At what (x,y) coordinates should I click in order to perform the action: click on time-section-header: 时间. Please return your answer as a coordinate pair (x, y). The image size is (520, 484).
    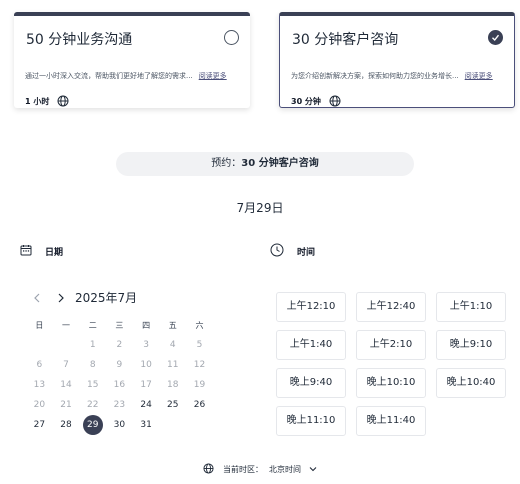
    Looking at the image, I should click on (292, 251).